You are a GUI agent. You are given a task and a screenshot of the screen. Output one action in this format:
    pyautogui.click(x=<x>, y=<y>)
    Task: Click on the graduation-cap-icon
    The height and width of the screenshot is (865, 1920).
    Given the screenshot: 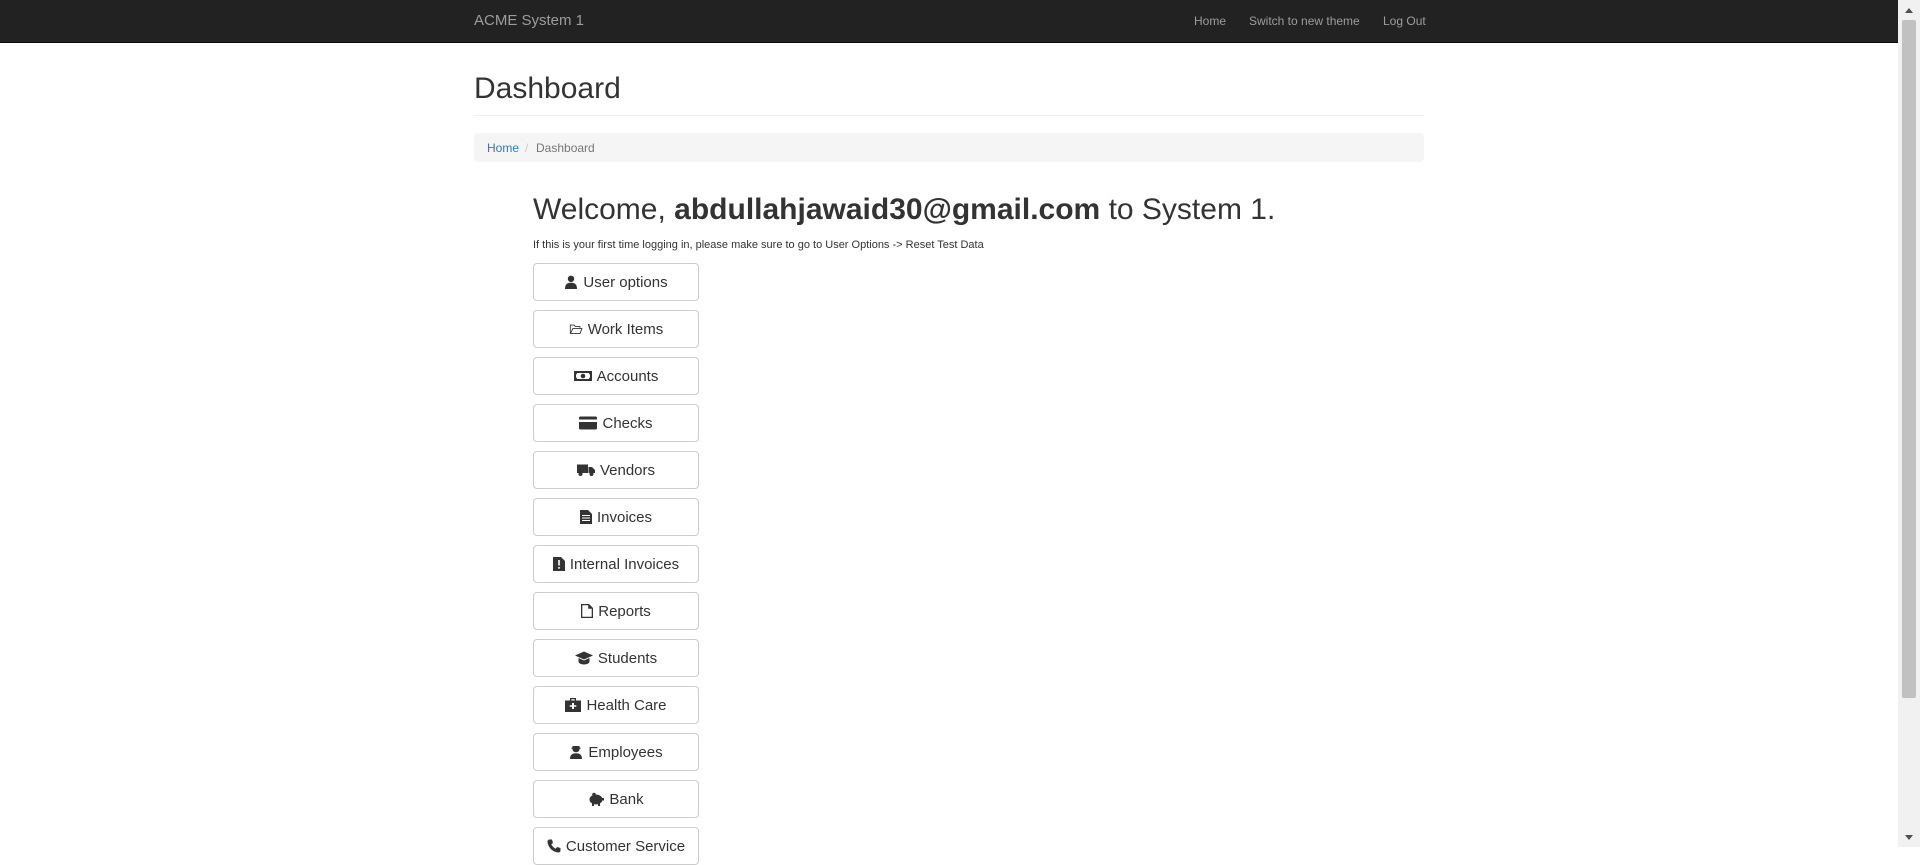 What is the action you would take?
    pyautogui.click(x=583, y=658)
    